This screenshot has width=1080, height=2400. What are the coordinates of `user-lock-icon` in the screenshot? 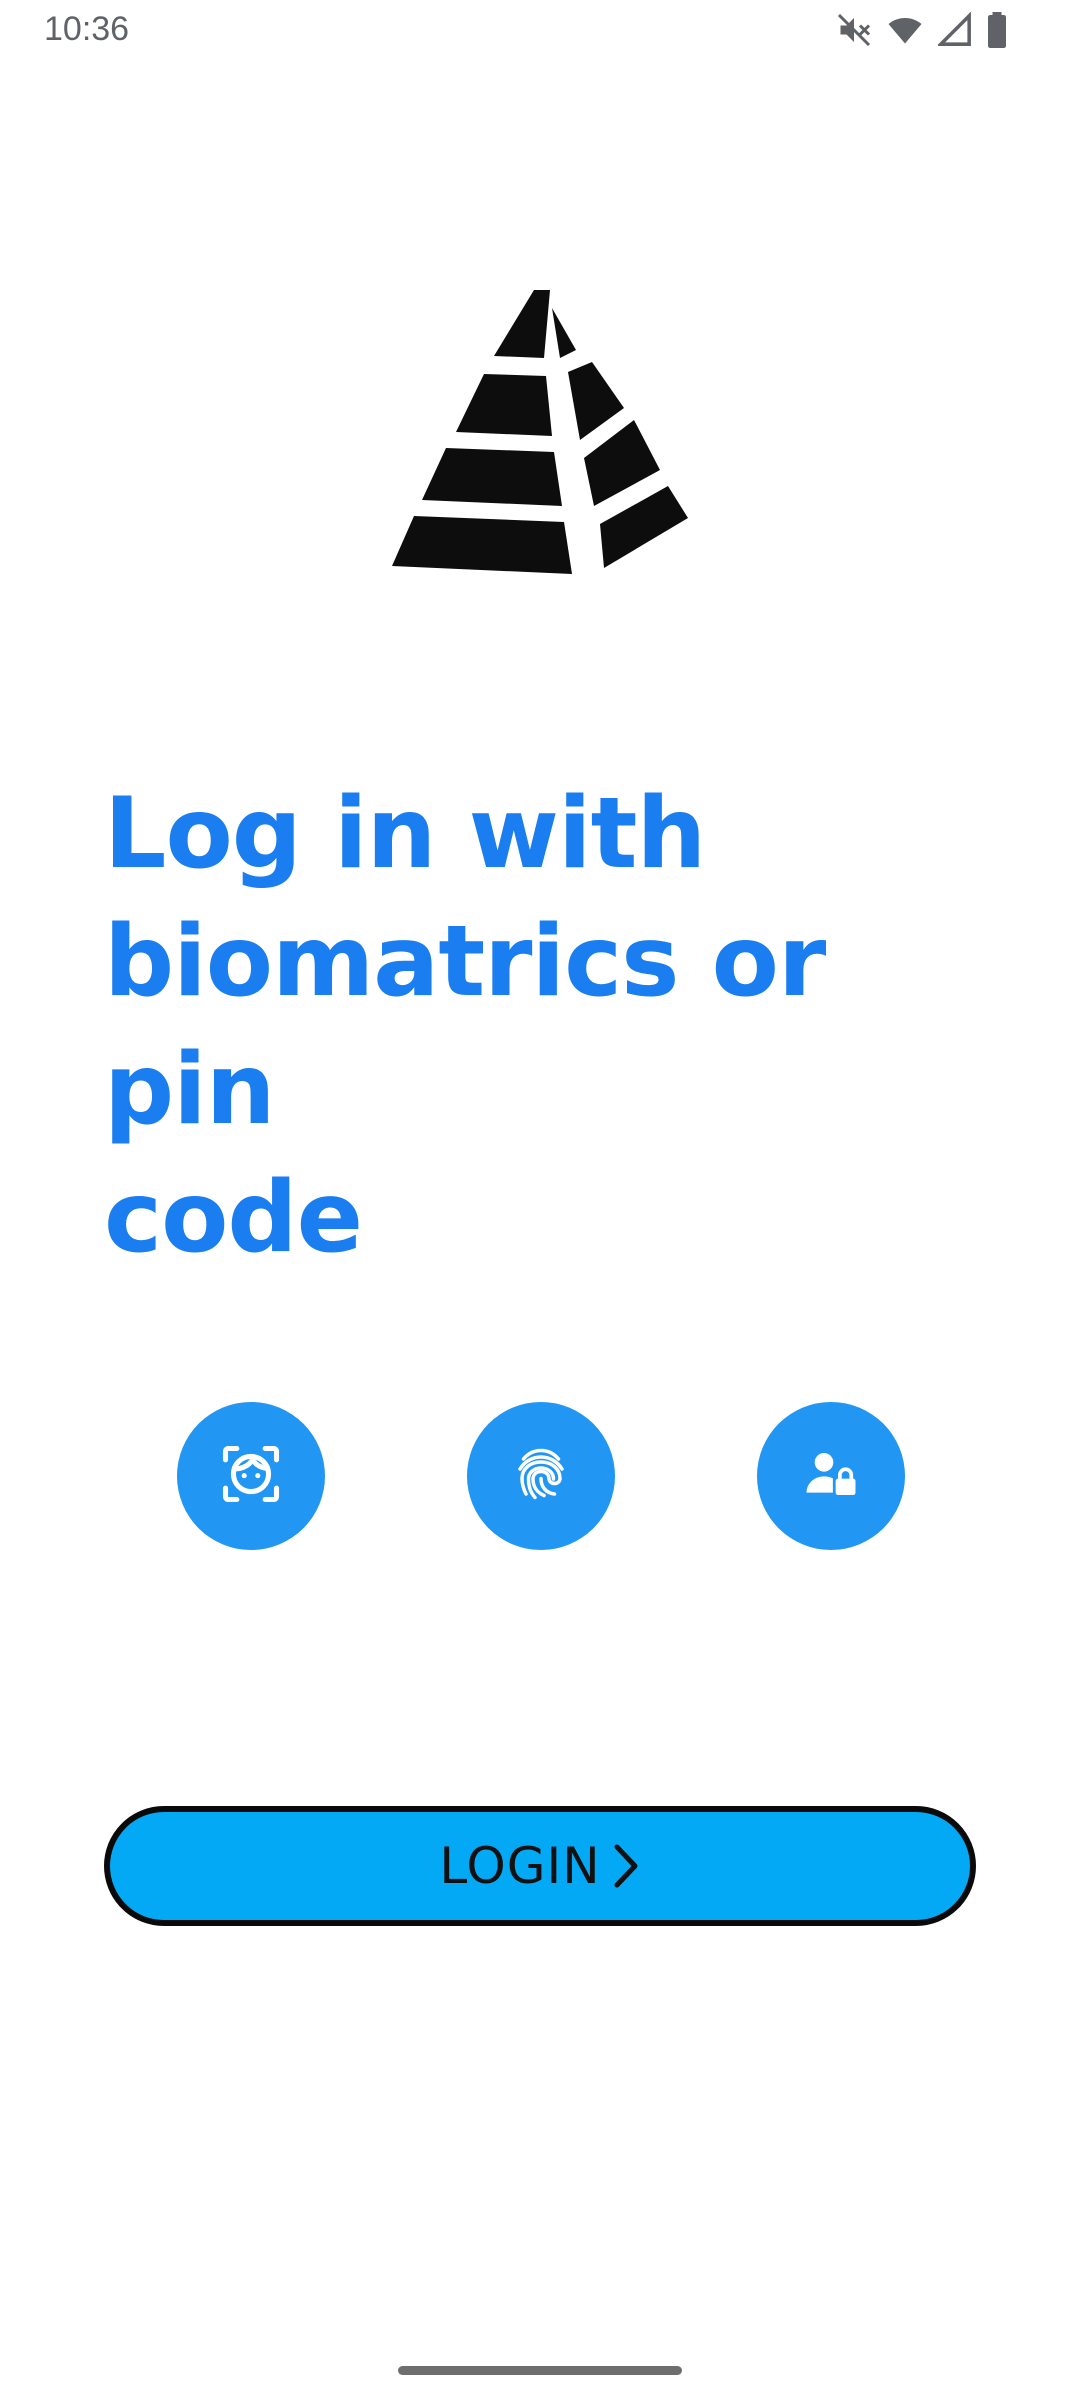 It's located at (831, 1476).